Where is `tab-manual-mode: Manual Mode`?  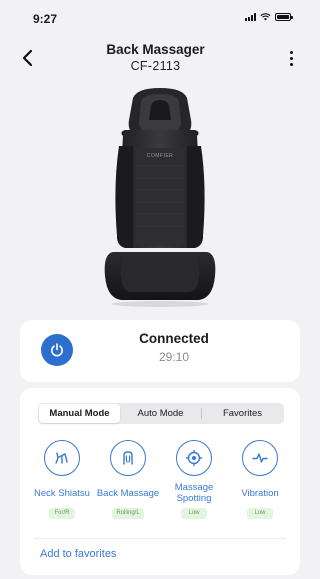
tab-manual-mode: Manual Mode is located at coordinates (79, 413).